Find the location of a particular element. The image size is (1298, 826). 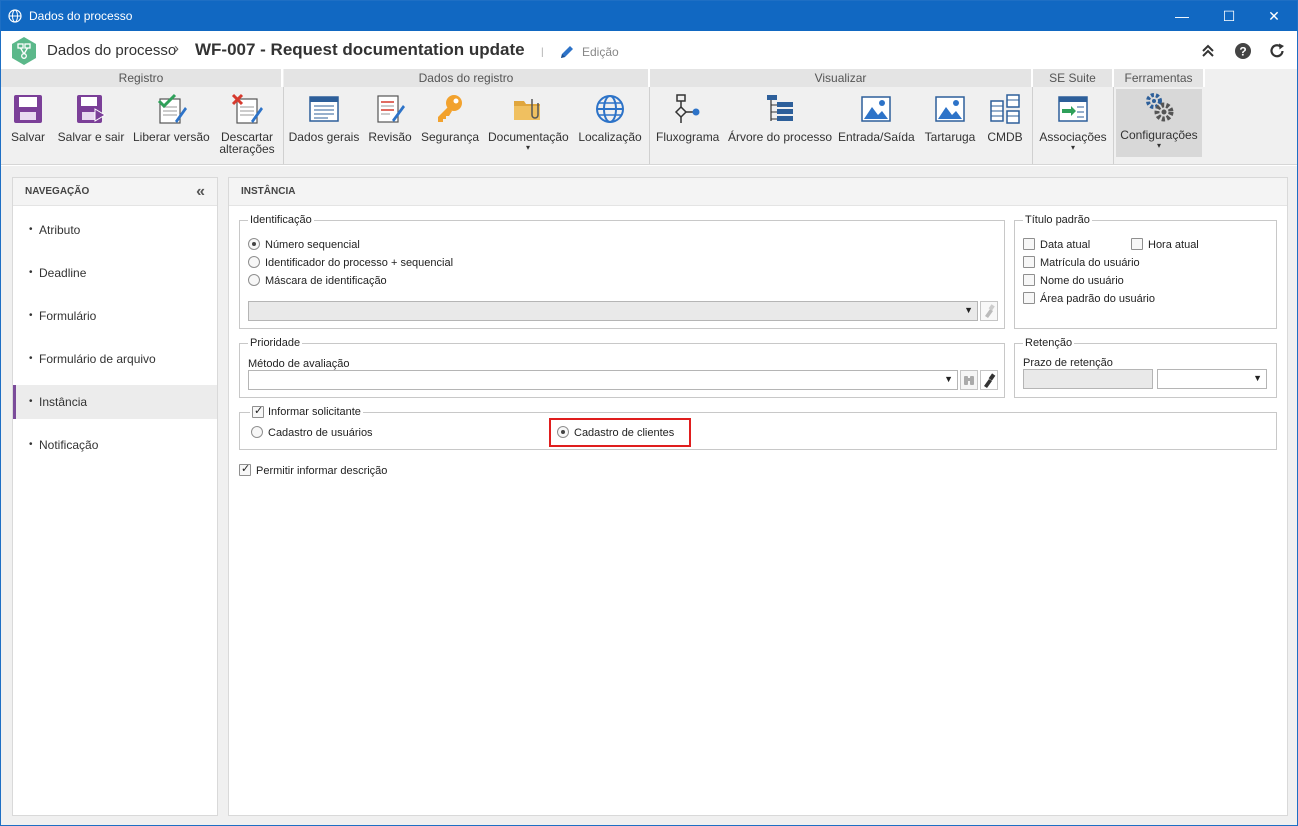

mask-select: ▼ is located at coordinates (613, 311).